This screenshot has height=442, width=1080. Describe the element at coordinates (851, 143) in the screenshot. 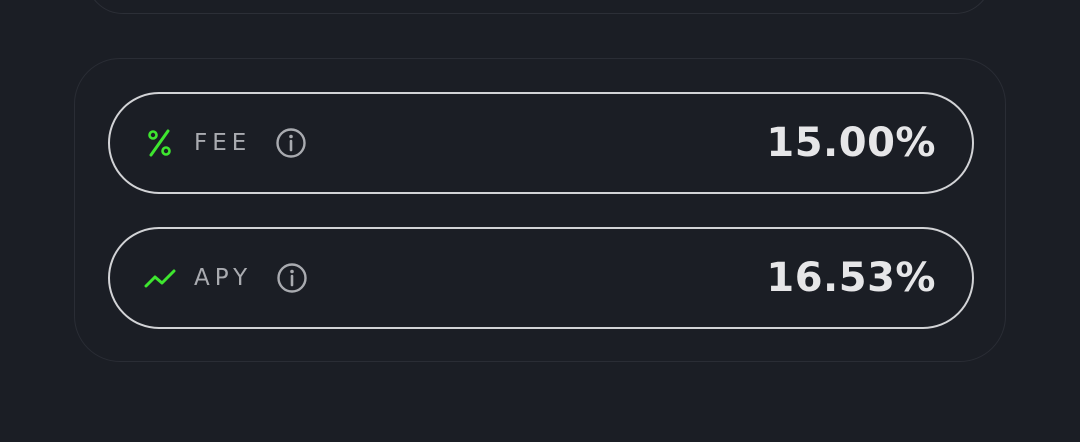

I see `fee-value: 15.00%` at that location.